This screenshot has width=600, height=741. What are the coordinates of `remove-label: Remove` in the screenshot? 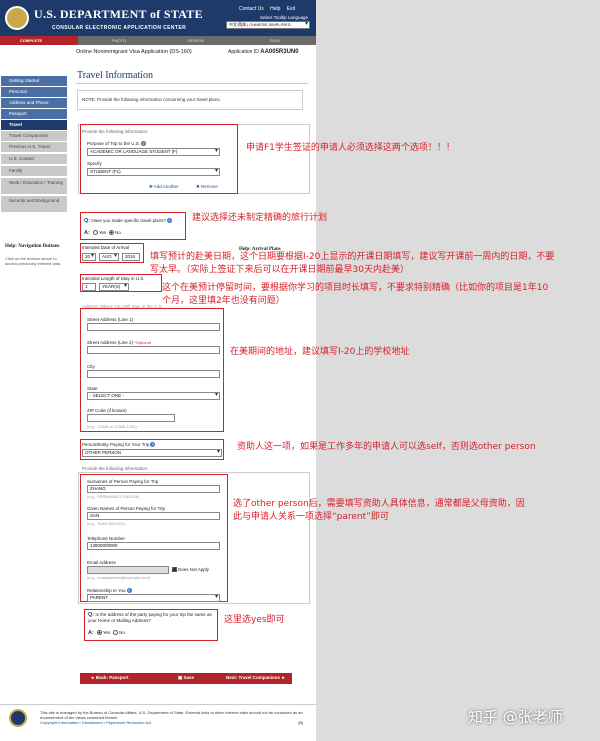 It's located at (209, 186).